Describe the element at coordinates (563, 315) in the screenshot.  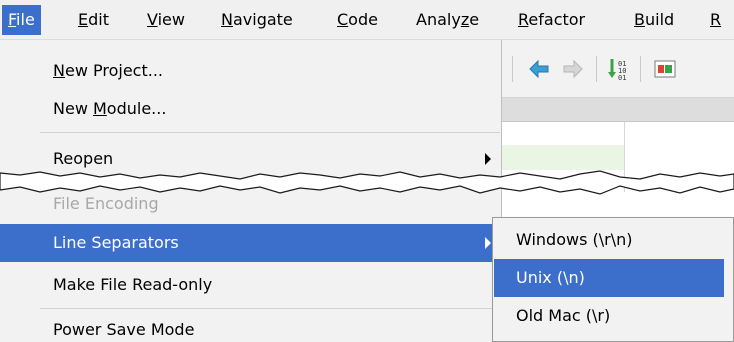
I see `old-mac-label: Old Mac (\r)` at that location.